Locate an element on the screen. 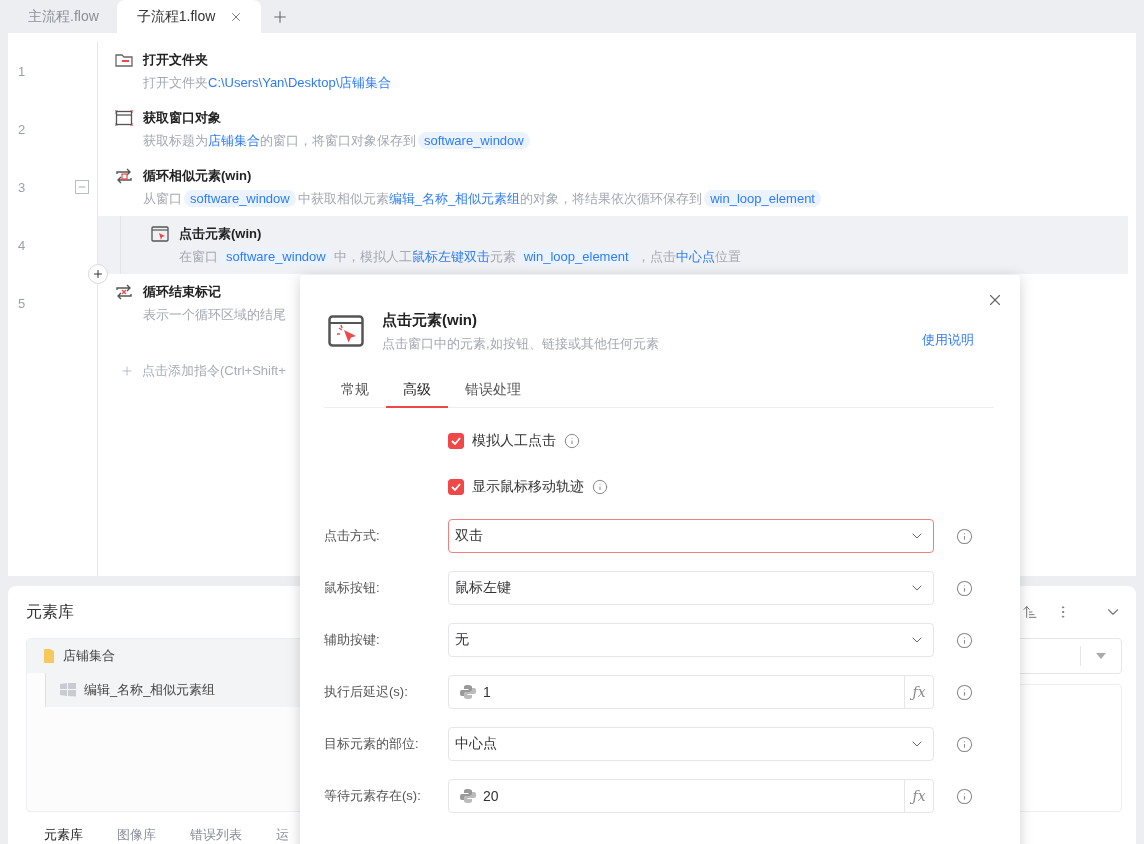  description-text: 打开文件夹 is located at coordinates (175, 82).